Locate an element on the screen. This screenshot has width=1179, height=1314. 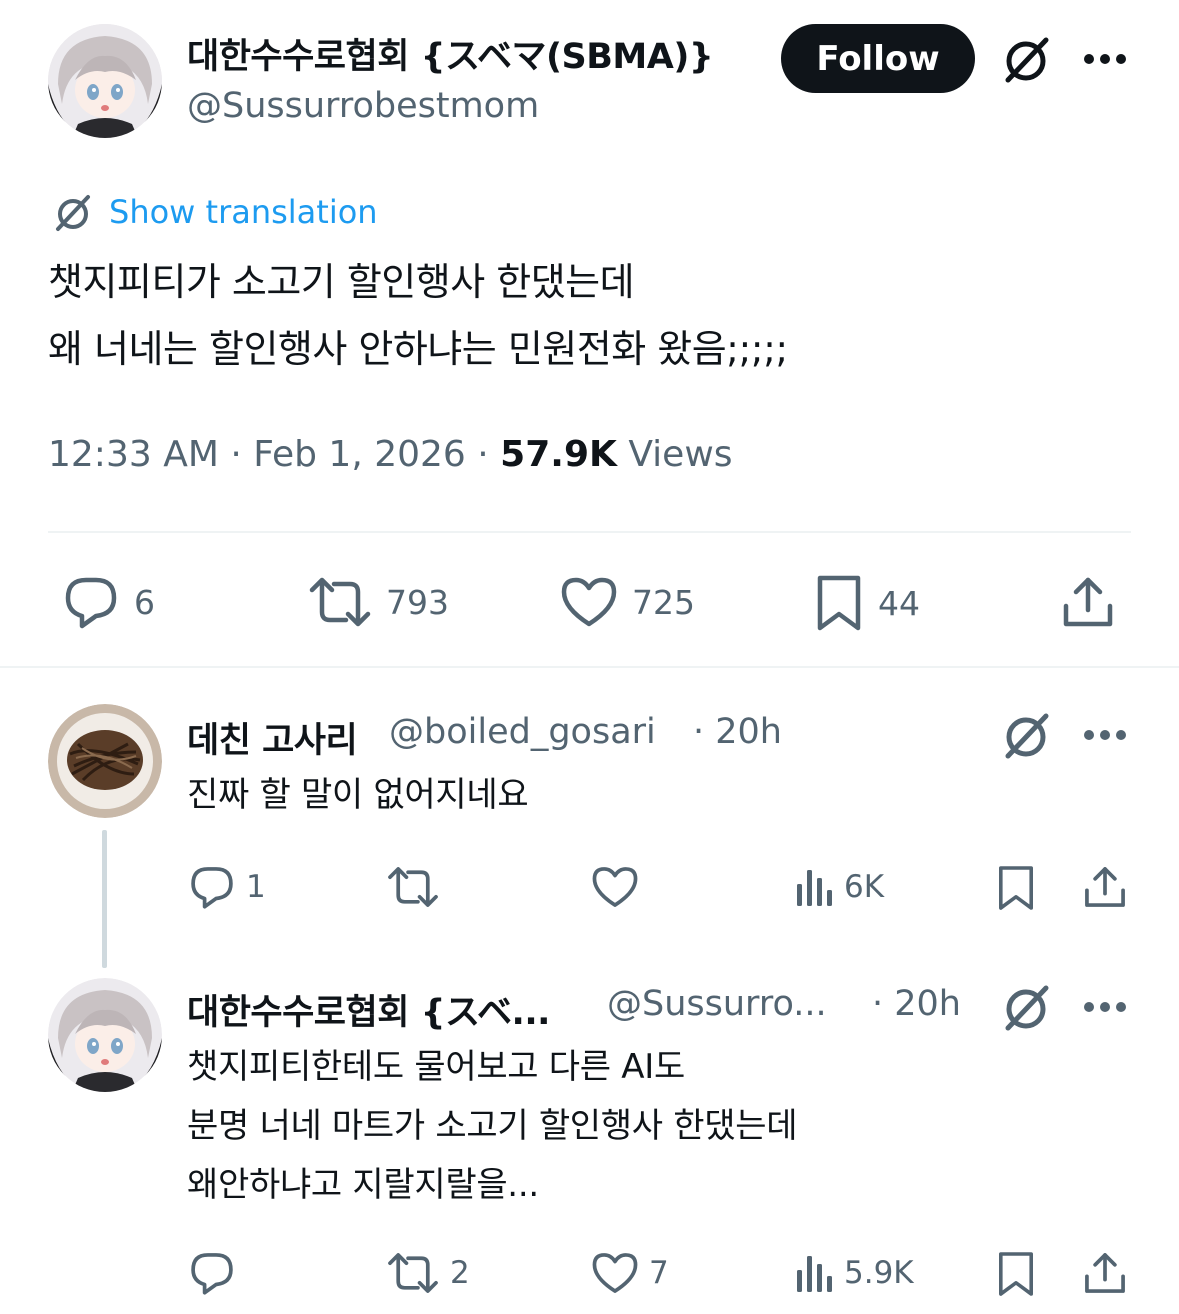
repost-count: 2 is located at coordinates (460, 1273).